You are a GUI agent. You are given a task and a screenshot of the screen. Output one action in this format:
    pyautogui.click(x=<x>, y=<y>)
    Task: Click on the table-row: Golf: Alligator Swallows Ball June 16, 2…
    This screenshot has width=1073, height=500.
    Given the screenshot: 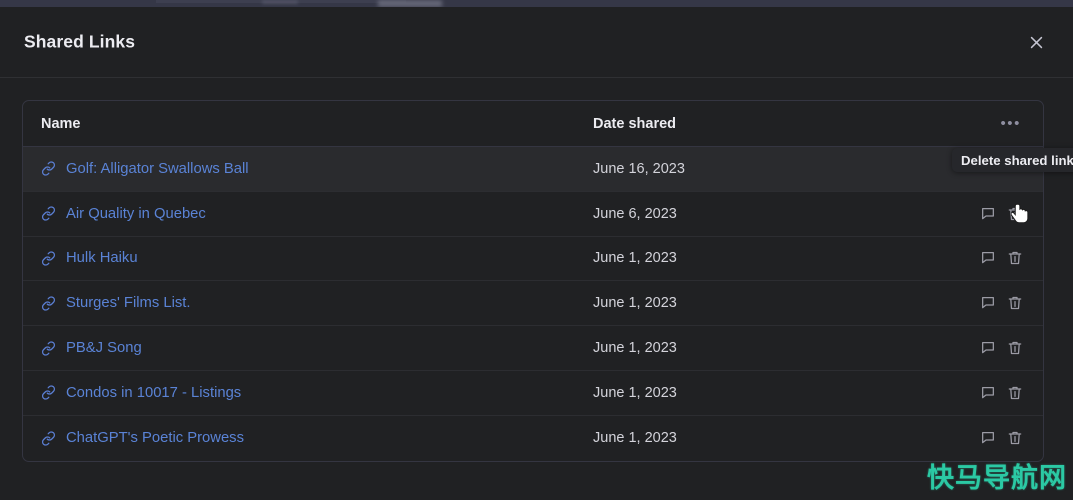 What is the action you would take?
    pyautogui.click(x=533, y=169)
    